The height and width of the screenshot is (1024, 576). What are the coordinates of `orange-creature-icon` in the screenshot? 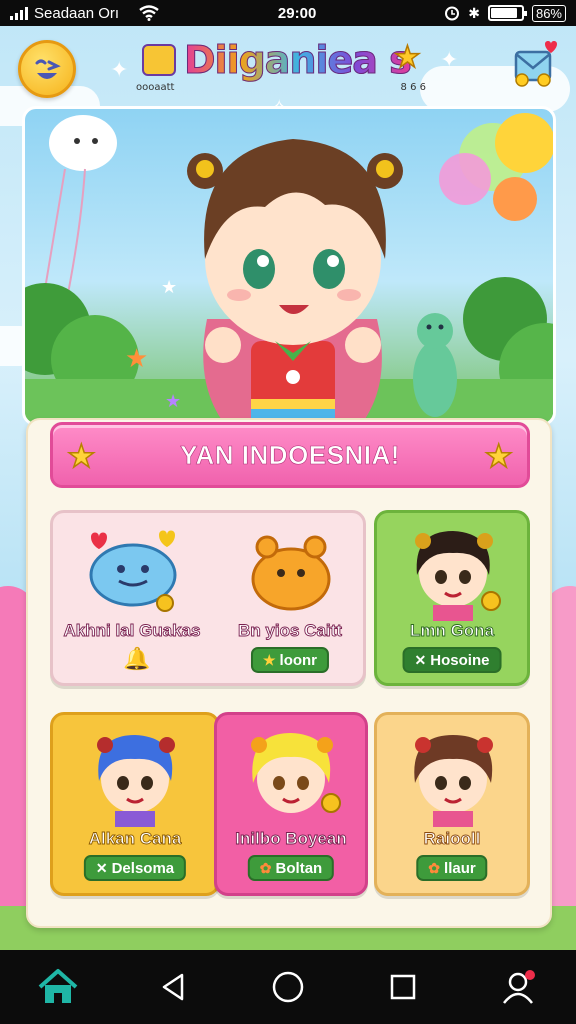 It's located at (291, 573).